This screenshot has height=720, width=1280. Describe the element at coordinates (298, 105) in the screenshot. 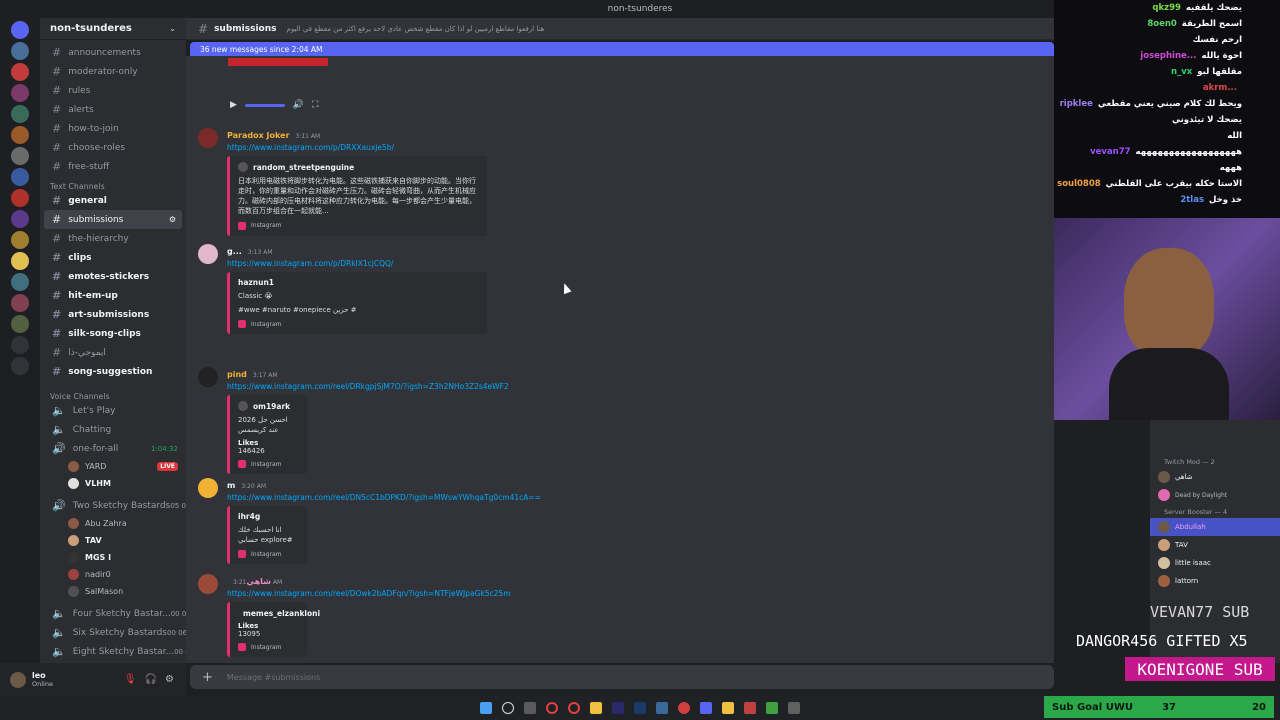

I see `volume-icon: 🔊` at that location.